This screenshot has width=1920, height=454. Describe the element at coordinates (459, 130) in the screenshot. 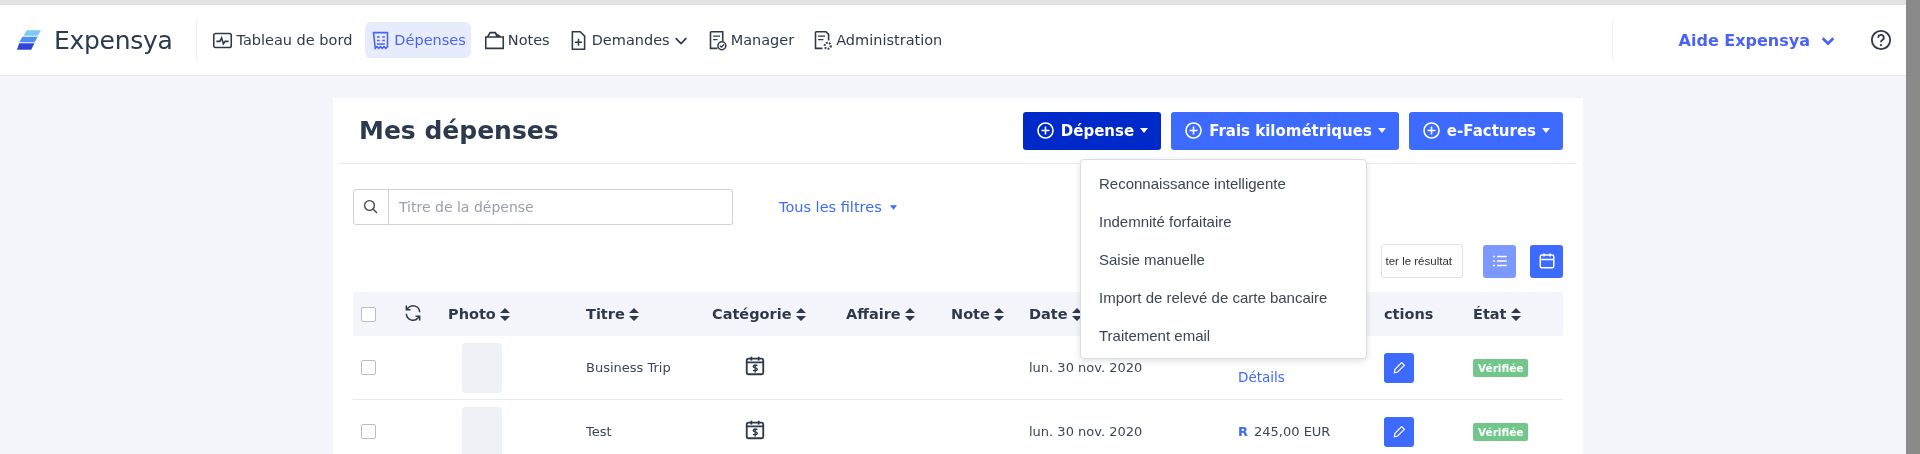

I see `page-title: Mes dépenses` at that location.